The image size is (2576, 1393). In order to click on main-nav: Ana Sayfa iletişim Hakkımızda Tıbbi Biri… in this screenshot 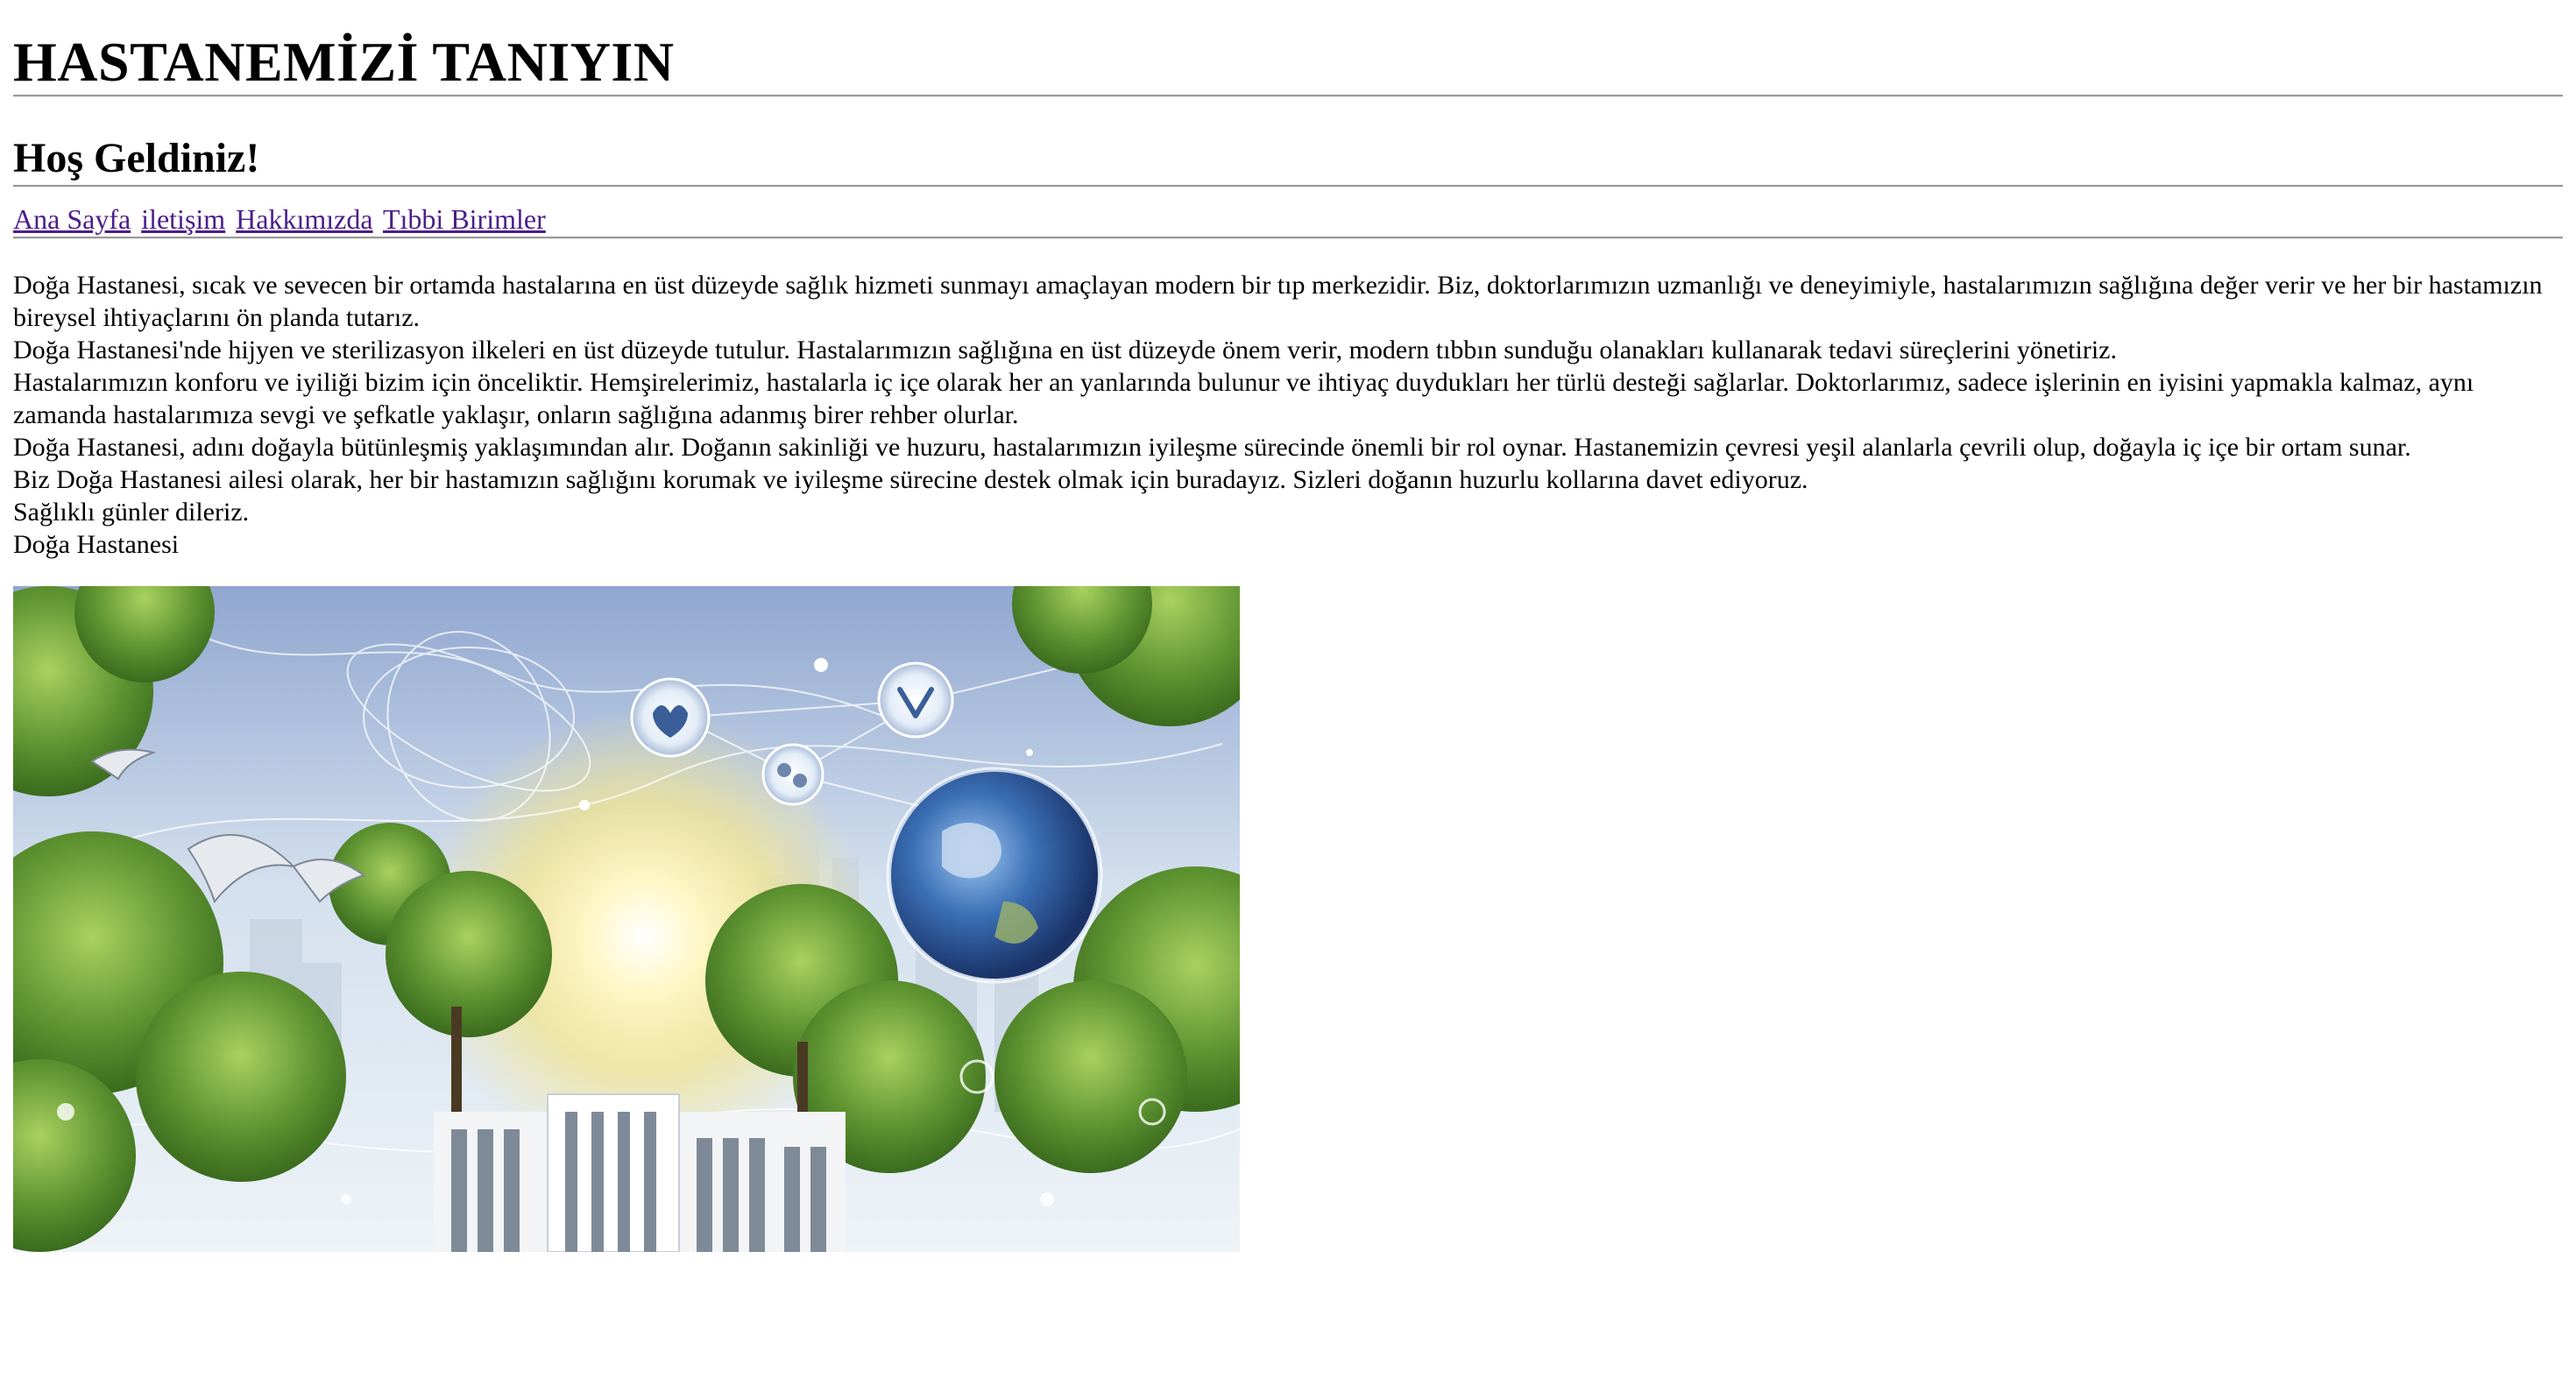, I will do `click(1288, 220)`.